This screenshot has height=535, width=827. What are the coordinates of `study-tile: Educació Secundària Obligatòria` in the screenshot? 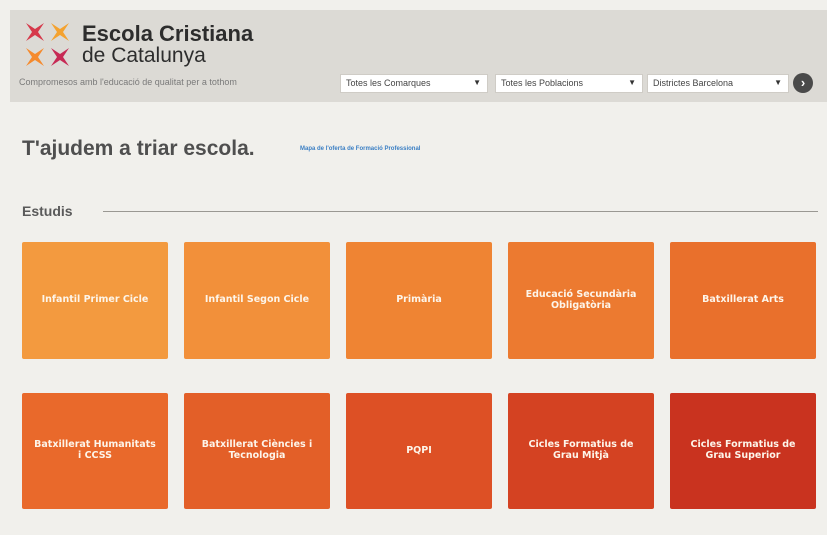 It's located at (581, 300).